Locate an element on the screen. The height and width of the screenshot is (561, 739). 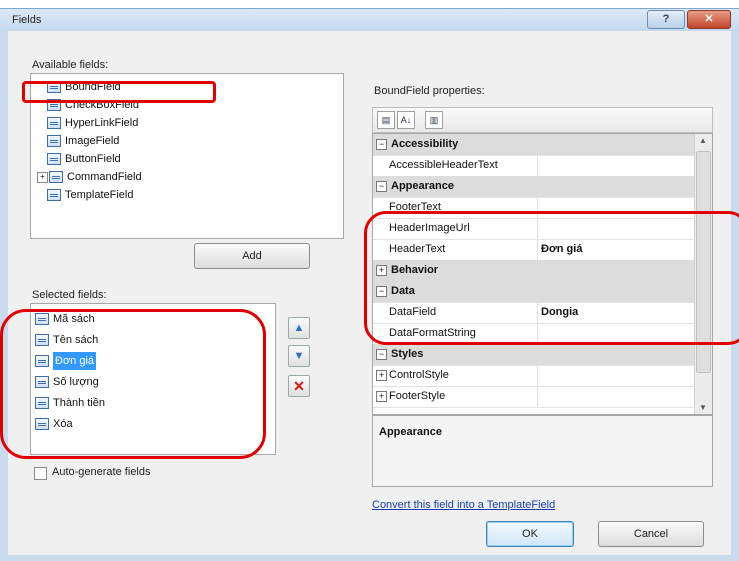
property-row: + FooterStyle is located at coordinates (542, 397).